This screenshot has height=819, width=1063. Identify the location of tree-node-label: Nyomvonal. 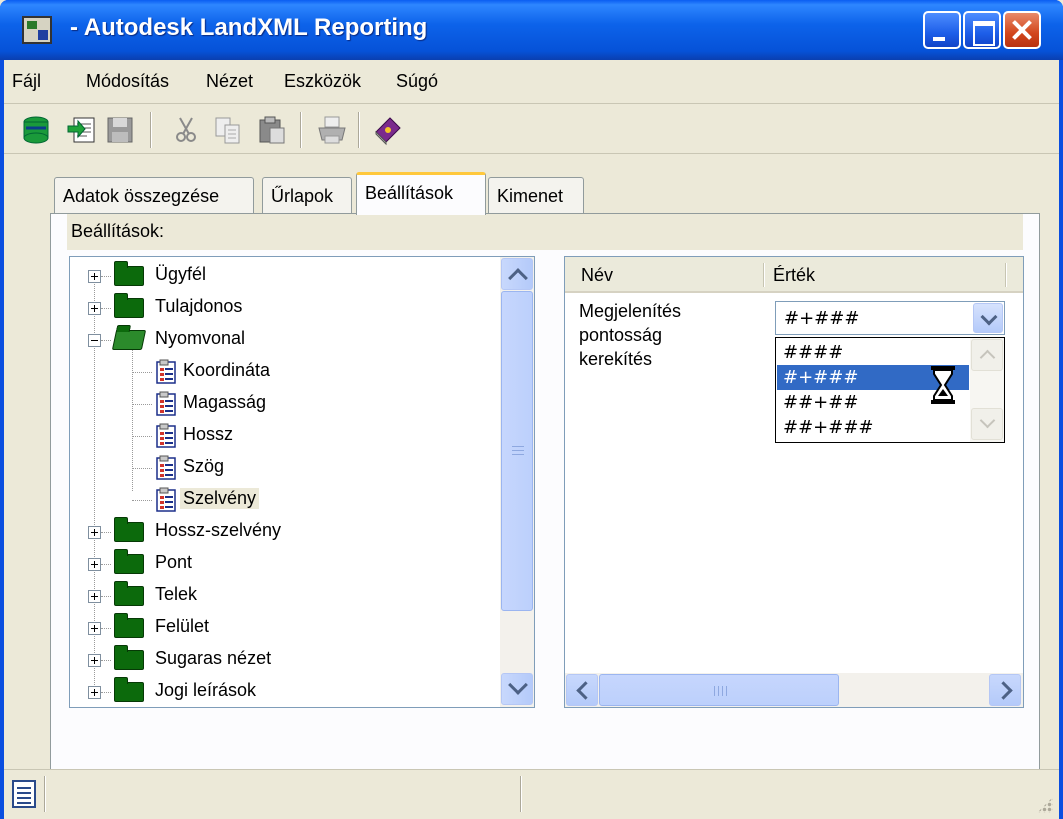
(200, 338).